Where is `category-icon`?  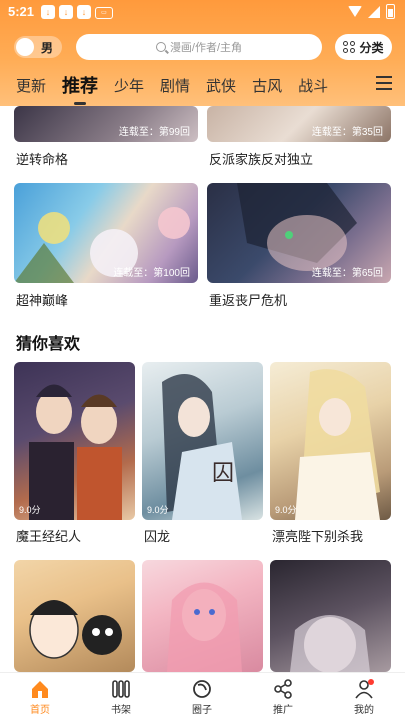 category-icon is located at coordinates (349, 47).